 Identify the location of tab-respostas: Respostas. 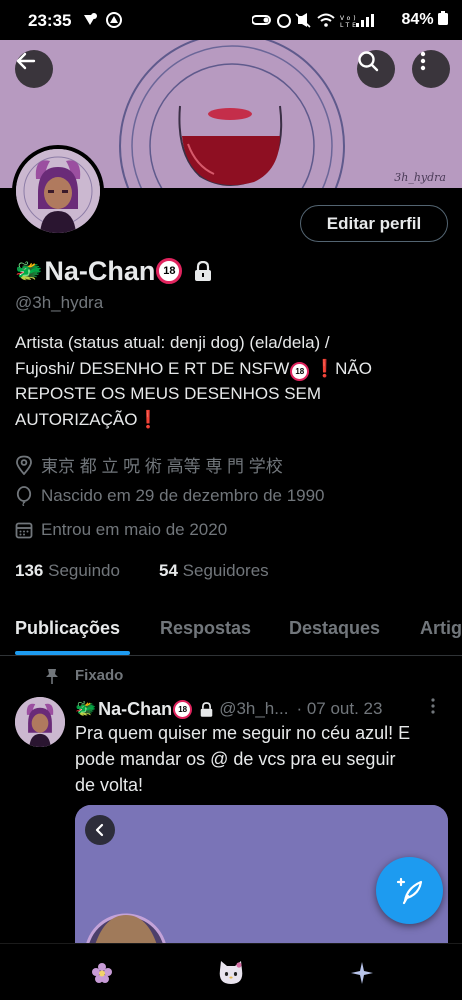
(205, 628).